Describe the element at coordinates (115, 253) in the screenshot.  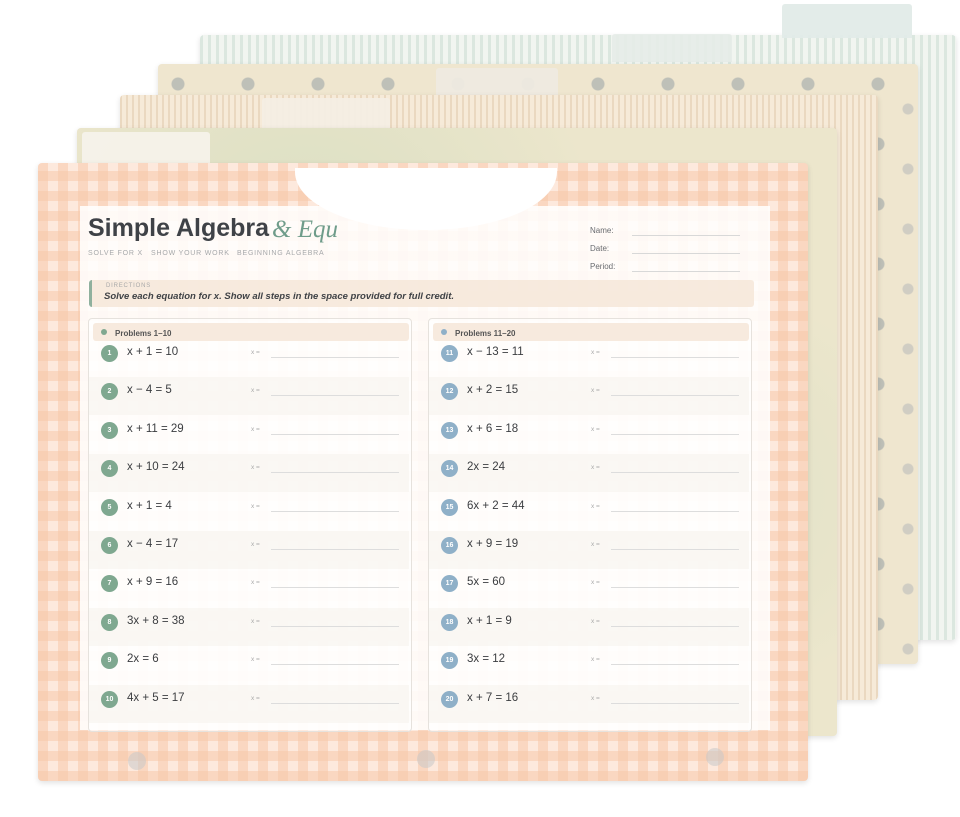
I see `subtitle-item: Solve for x` at that location.